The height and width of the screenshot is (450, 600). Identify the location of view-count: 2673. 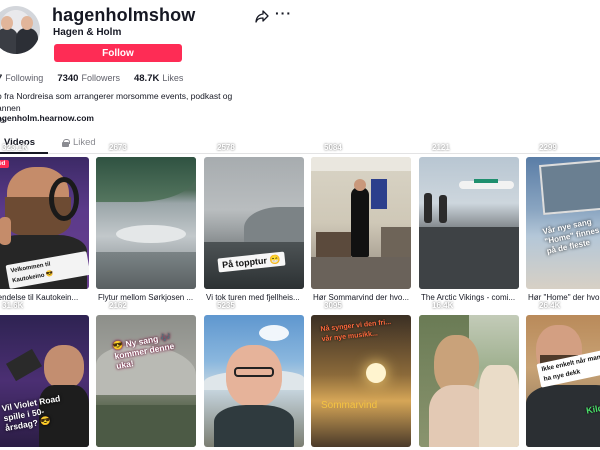
(114, 147).